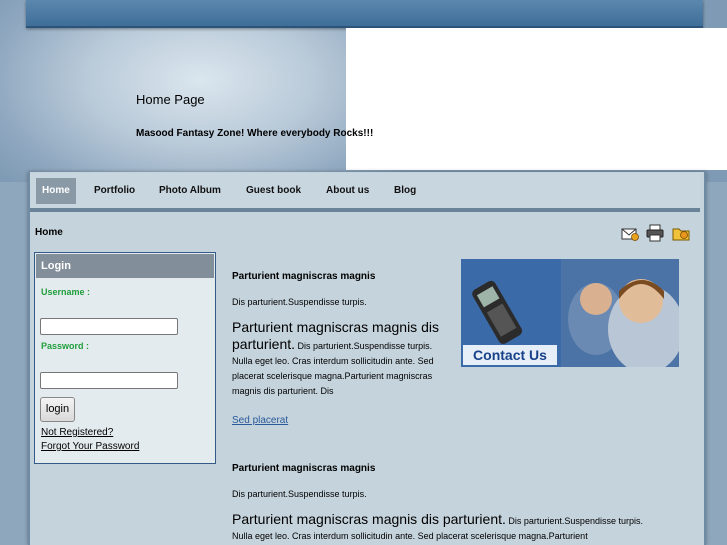 Image resolution: width=727 pixels, height=545 pixels. Describe the element at coordinates (56, 191) in the screenshot. I see `nav-item-home: Home` at that location.